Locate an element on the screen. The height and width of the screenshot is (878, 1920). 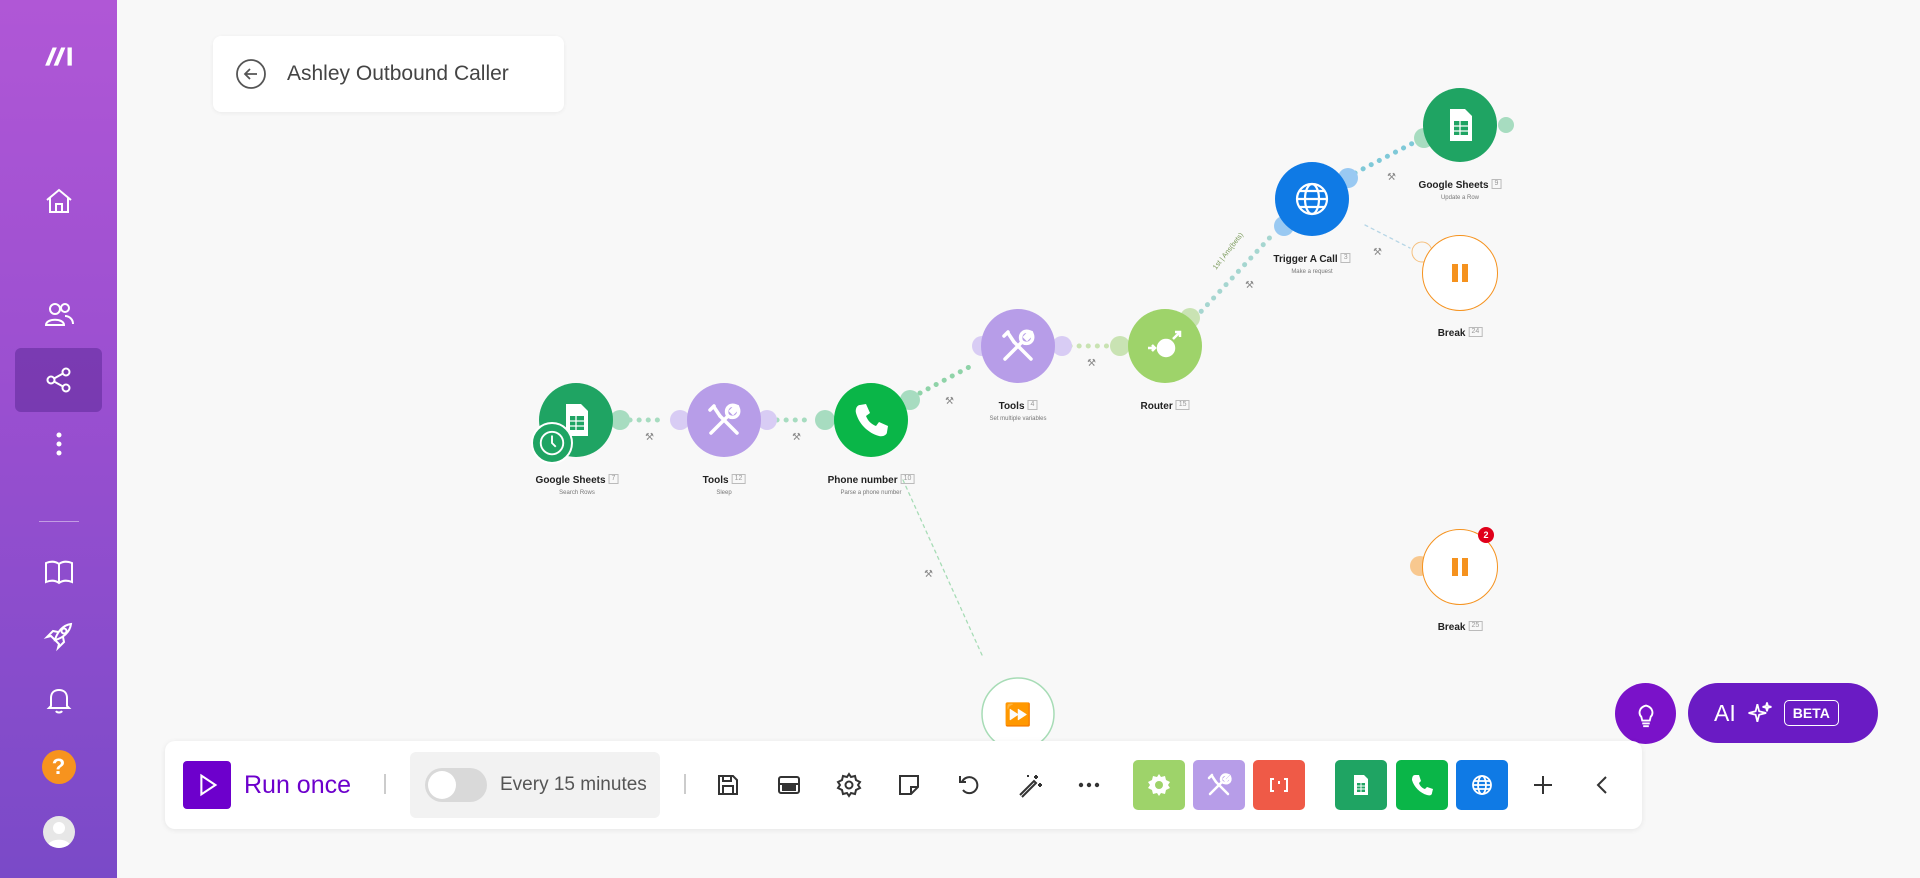
module-label: Tools 4 Set multiple variables is located at coordinates (1018, 410).